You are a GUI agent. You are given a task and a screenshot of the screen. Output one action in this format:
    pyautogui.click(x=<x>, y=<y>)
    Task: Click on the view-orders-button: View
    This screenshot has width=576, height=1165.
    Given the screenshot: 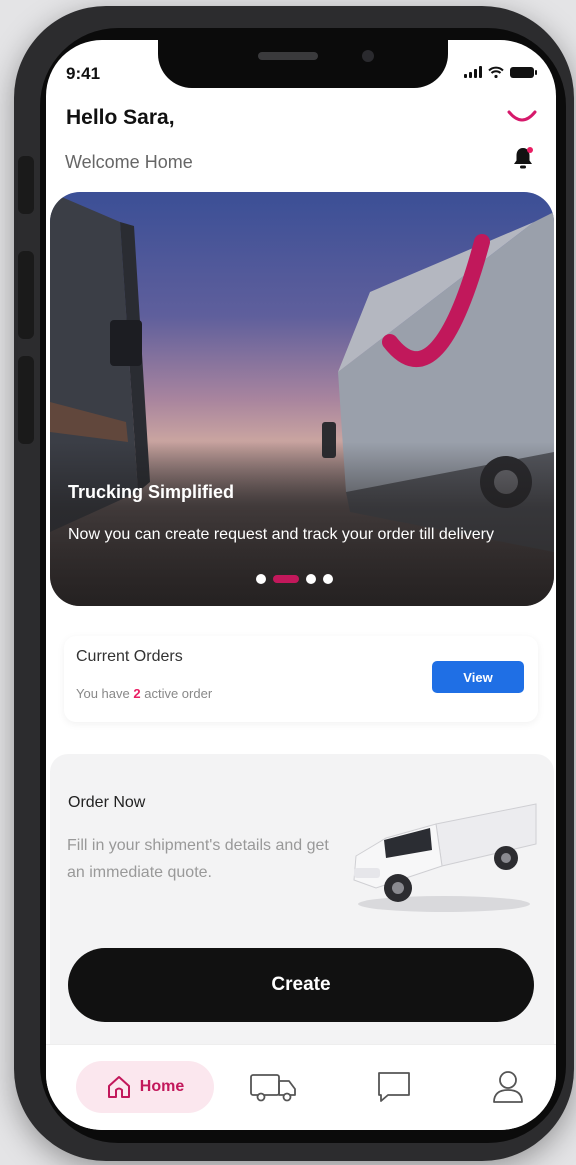 What is the action you would take?
    pyautogui.click(x=478, y=677)
    